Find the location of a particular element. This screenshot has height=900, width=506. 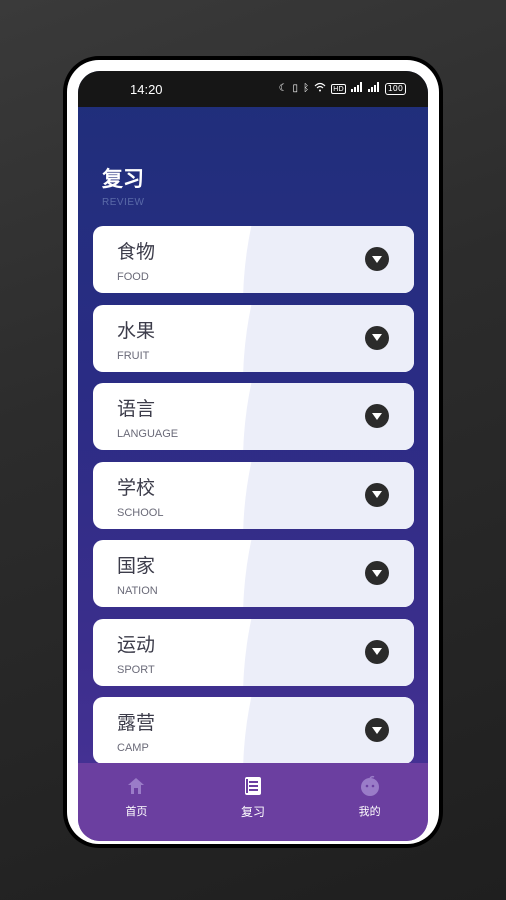

moon-icon: ☾ is located at coordinates (283, 88).